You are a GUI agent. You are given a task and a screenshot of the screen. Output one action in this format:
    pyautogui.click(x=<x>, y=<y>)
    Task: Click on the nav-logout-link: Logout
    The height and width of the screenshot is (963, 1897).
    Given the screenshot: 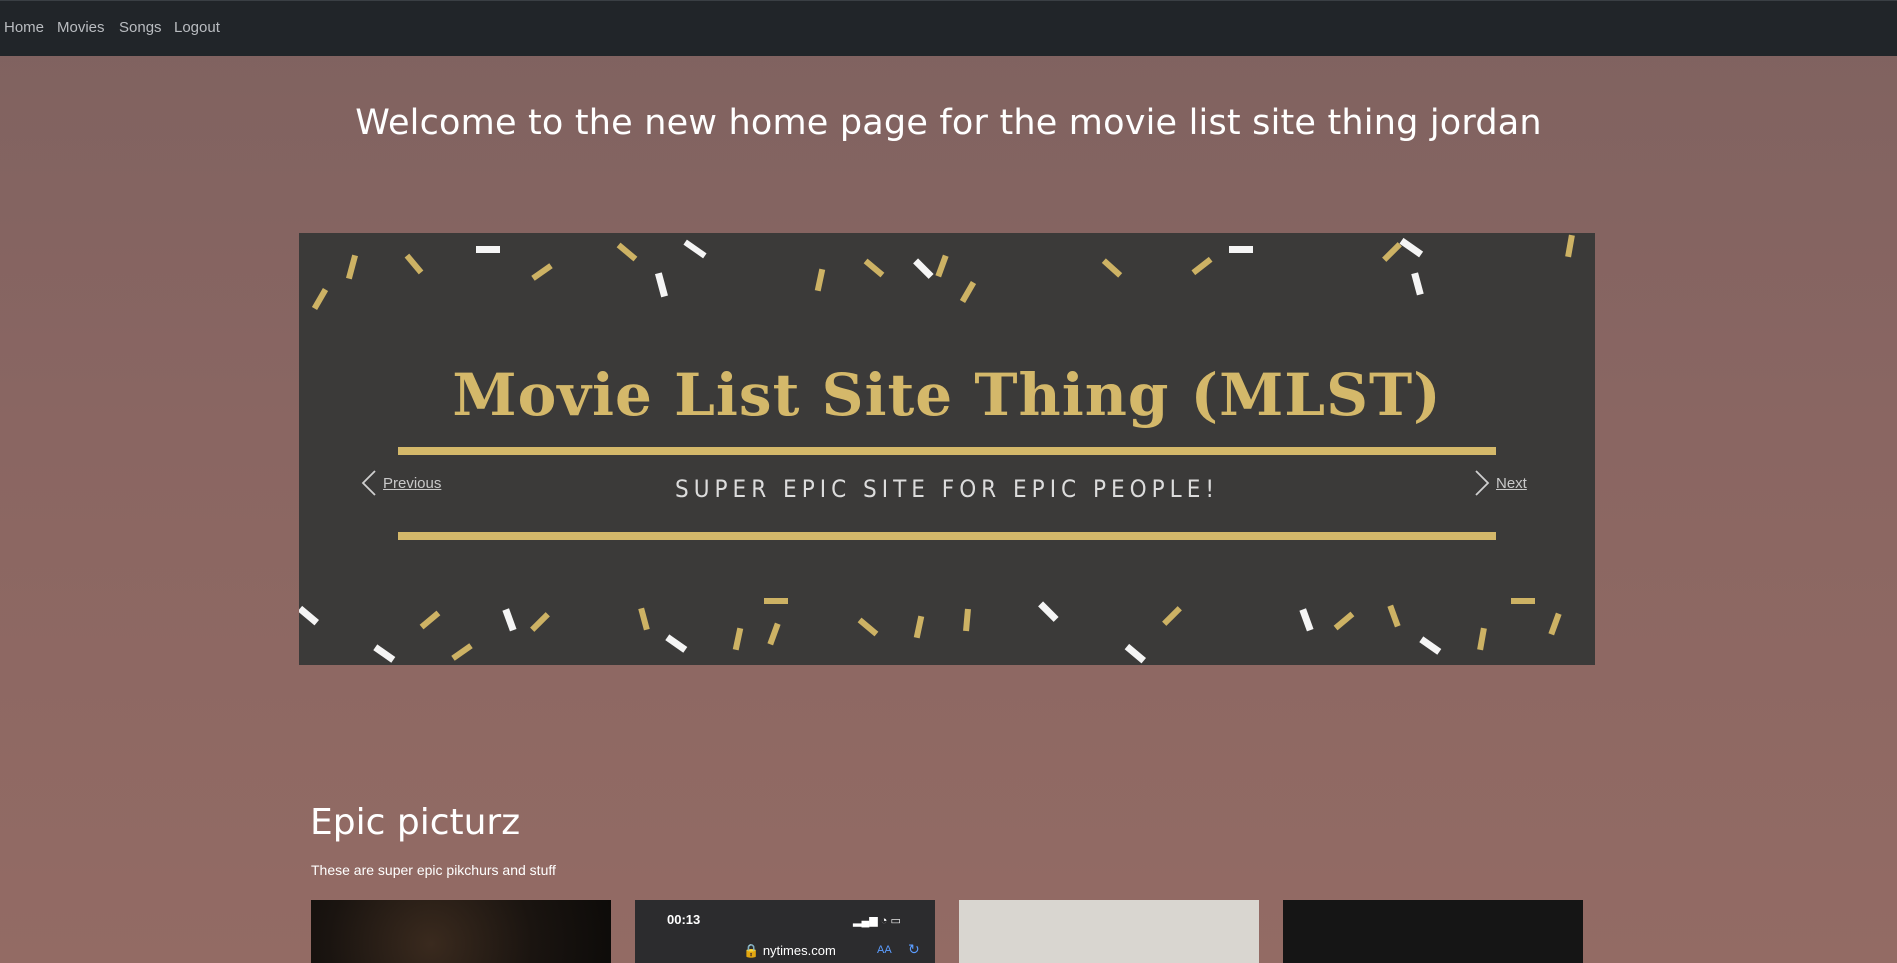 What is the action you would take?
    pyautogui.click(x=197, y=27)
    